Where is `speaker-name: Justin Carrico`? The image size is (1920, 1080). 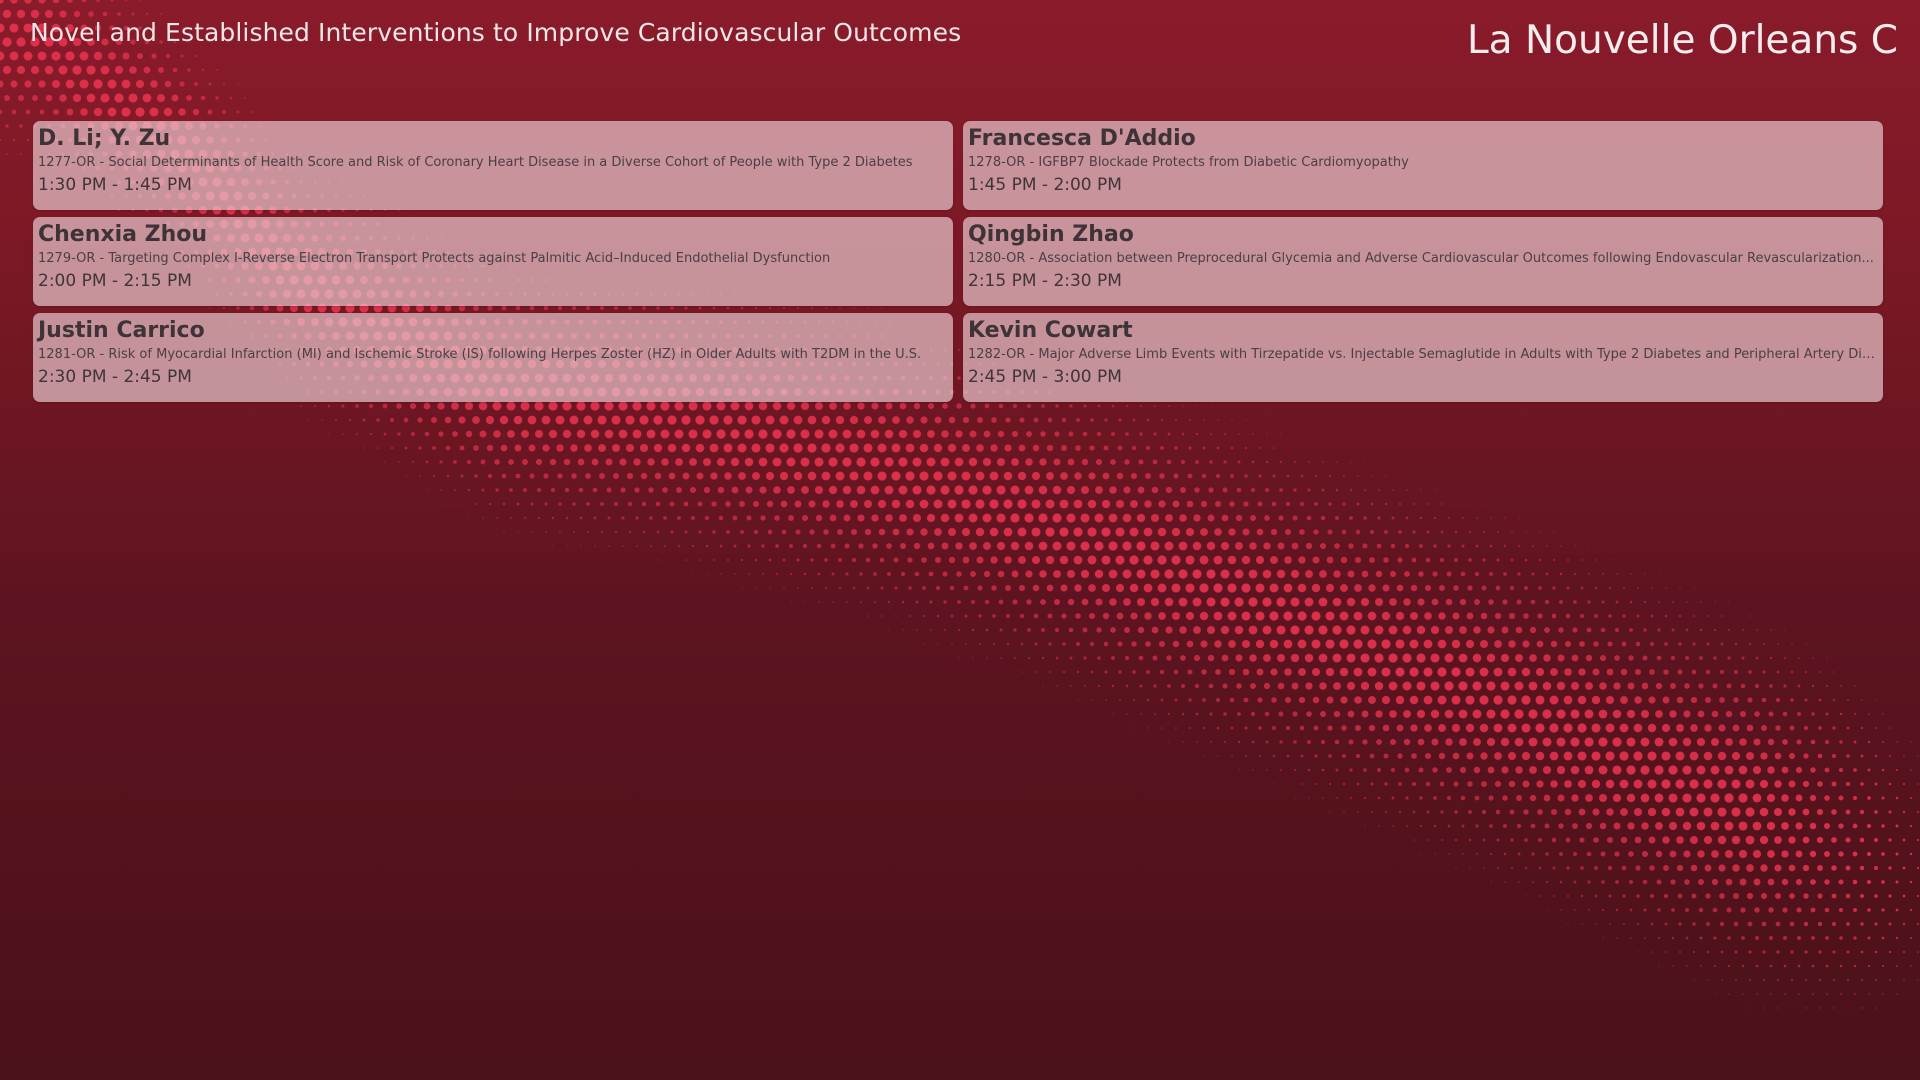
speaker-name: Justin Carrico is located at coordinates (121, 330).